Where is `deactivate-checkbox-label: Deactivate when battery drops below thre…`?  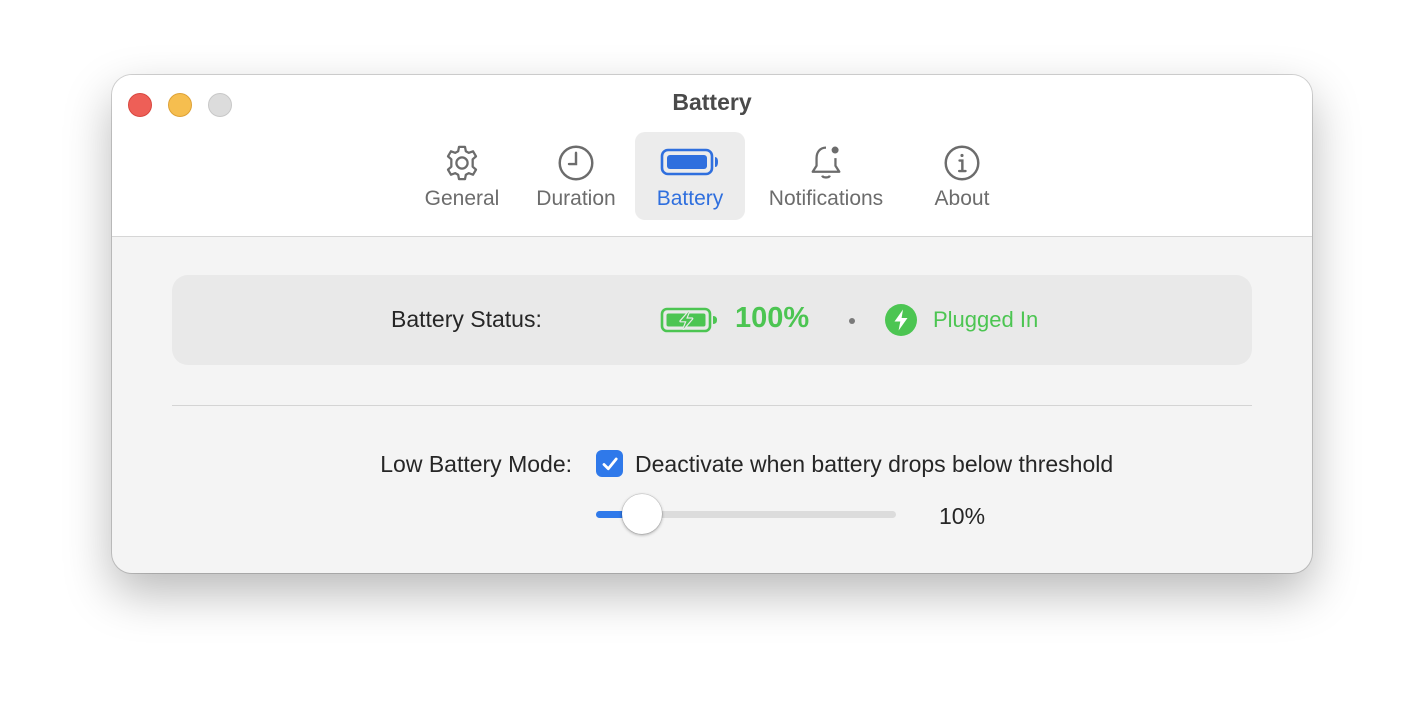
deactivate-checkbox-label: Deactivate when battery drops below thre… is located at coordinates (874, 464).